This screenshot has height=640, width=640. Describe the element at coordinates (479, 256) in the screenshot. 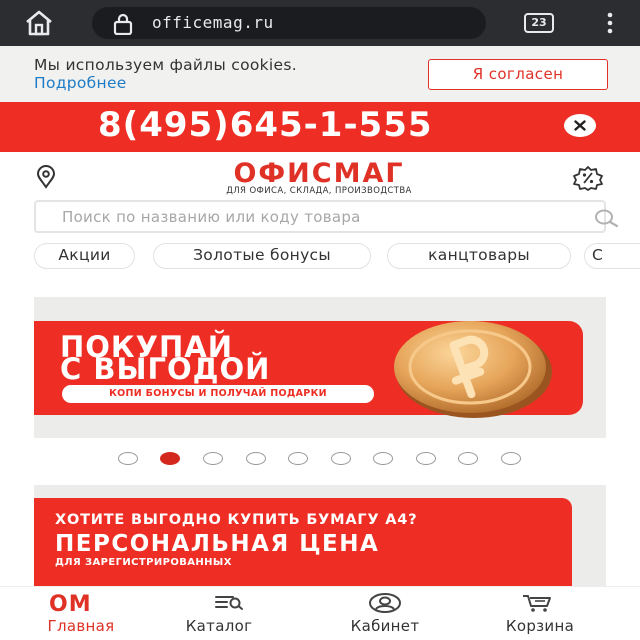

I see `chip-stationery: канцтовары` at that location.